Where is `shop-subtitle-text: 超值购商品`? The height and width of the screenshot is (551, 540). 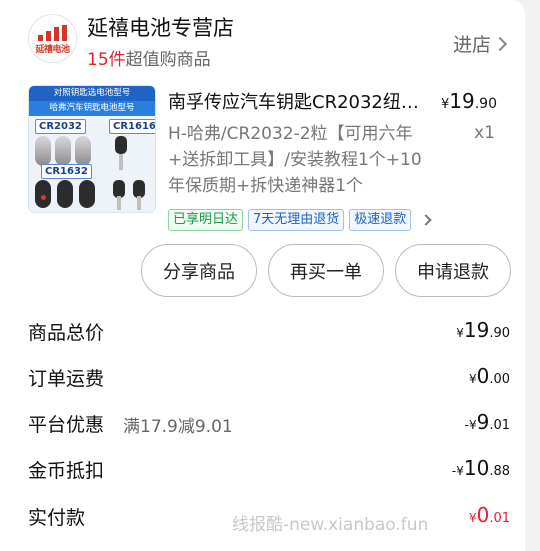 shop-subtitle-text: 超值购商品 is located at coordinates (168, 60).